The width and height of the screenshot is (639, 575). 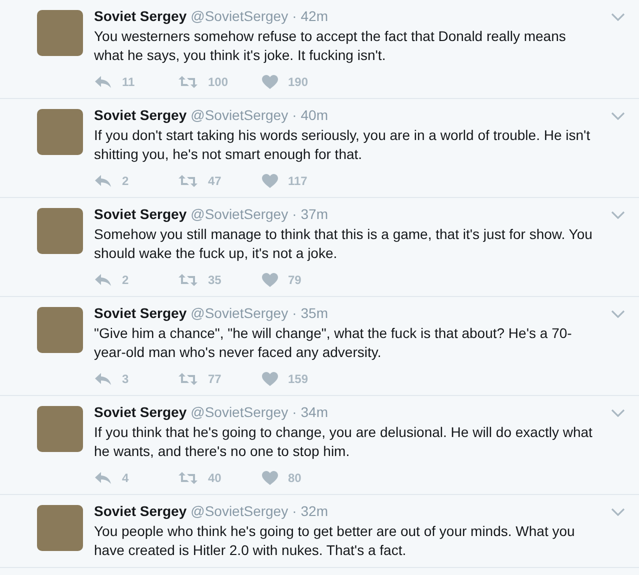 I want to click on tweet-text: If you think that he's going to change, you are delusional. He will do exactly what he wants, and there's no one to stop him., so click(x=344, y=442).